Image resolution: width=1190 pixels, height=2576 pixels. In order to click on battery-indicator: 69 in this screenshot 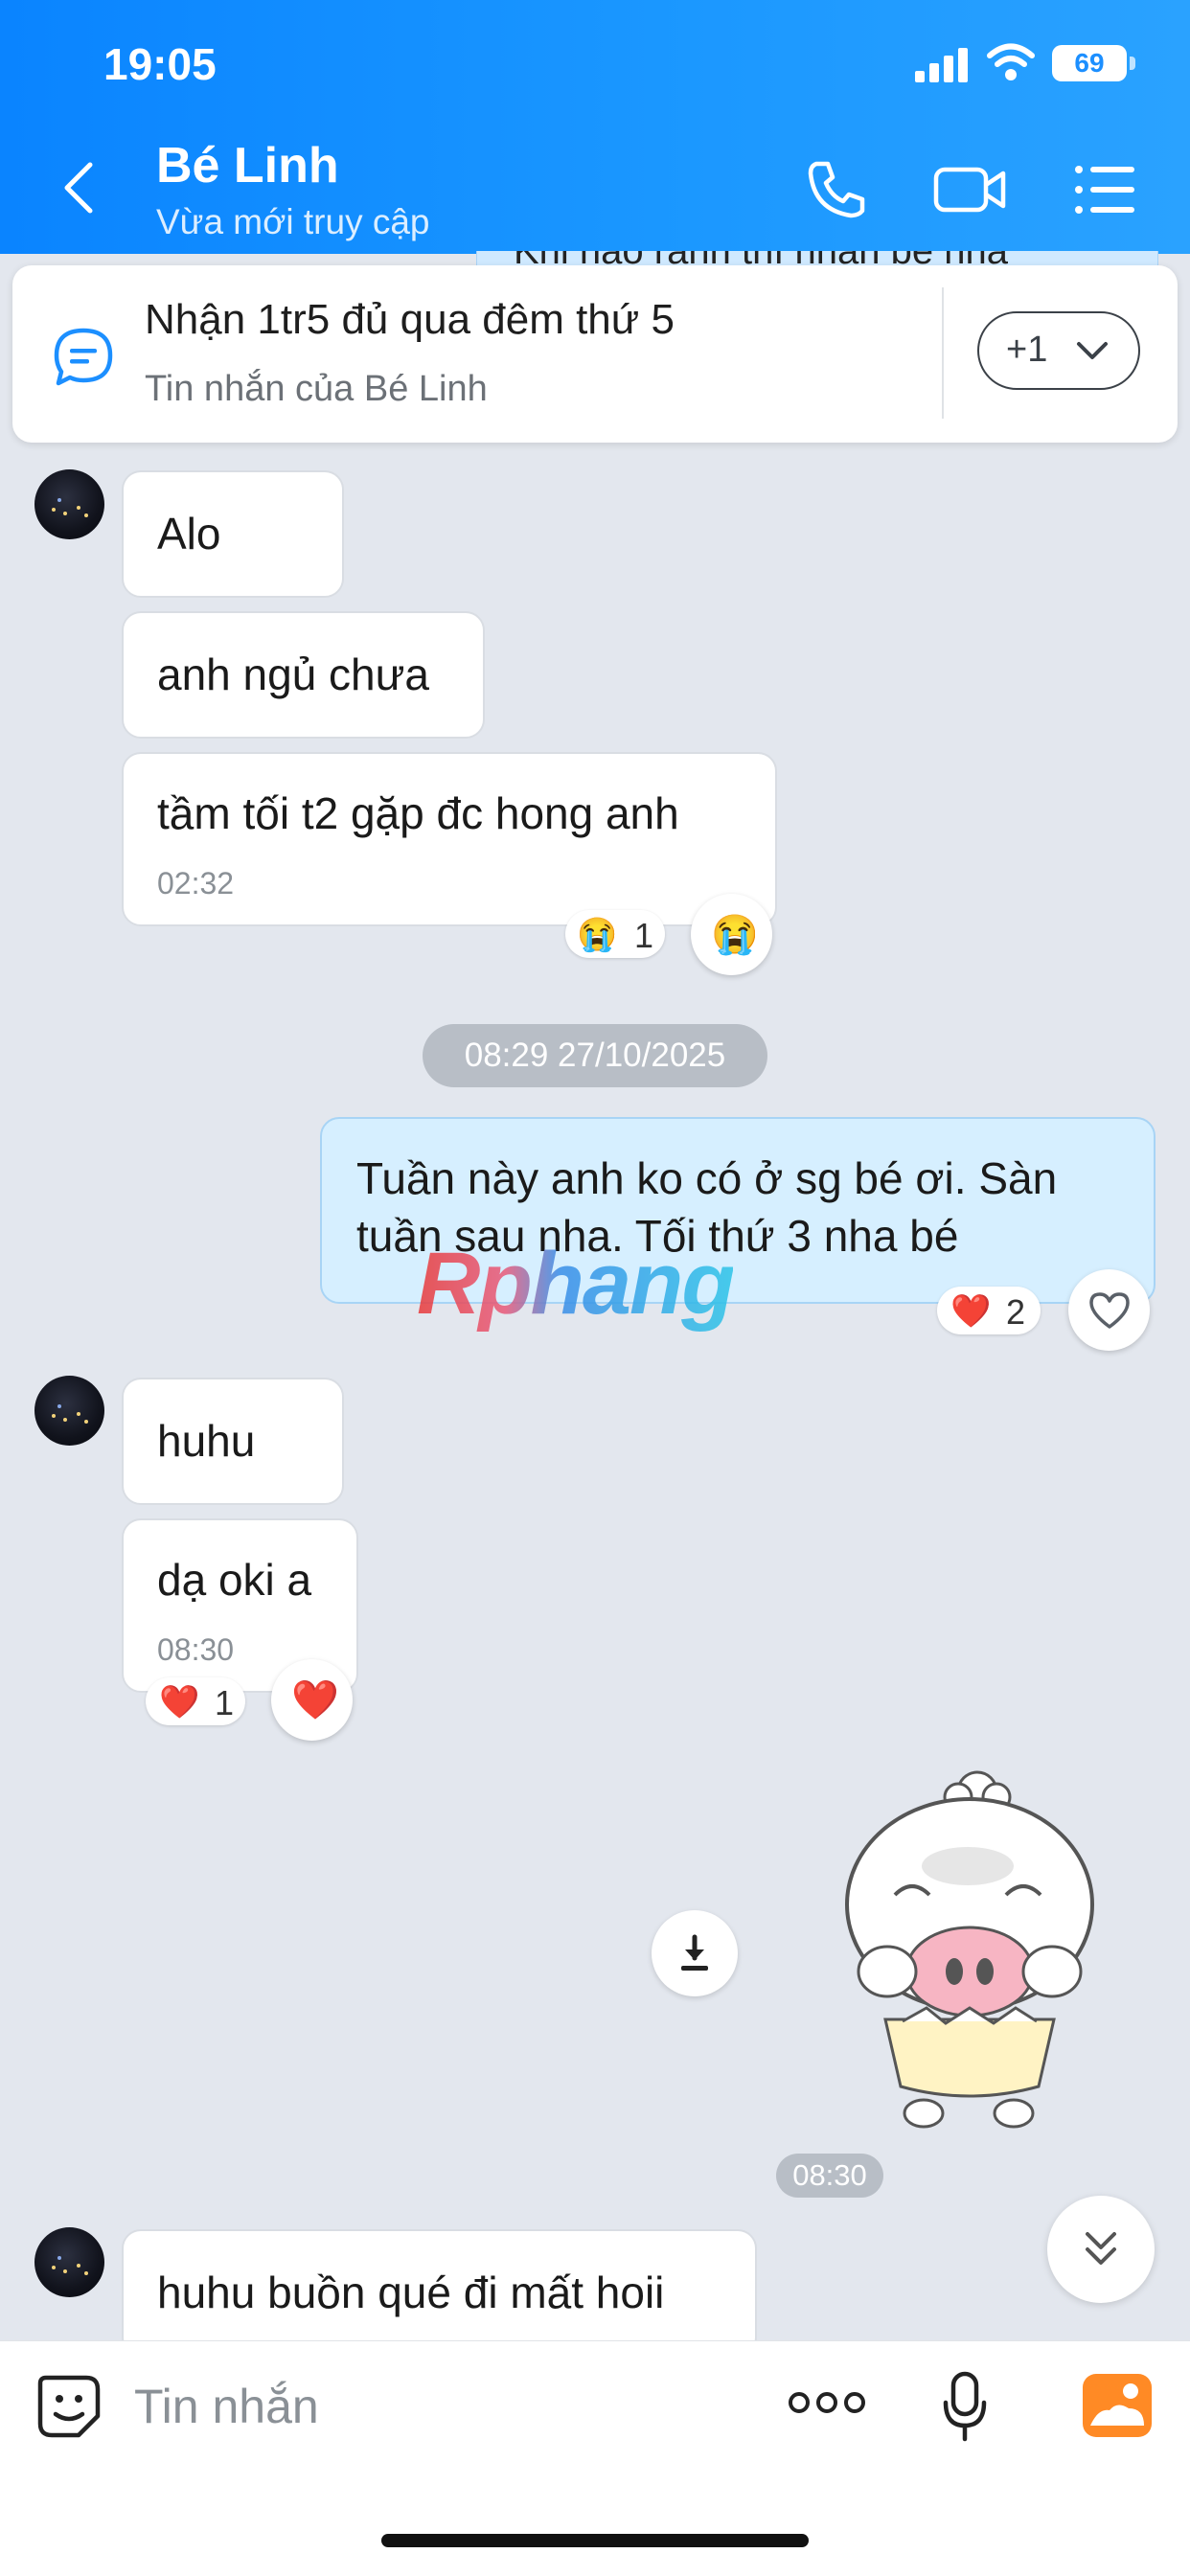, I will do `click(1090, 63)`.